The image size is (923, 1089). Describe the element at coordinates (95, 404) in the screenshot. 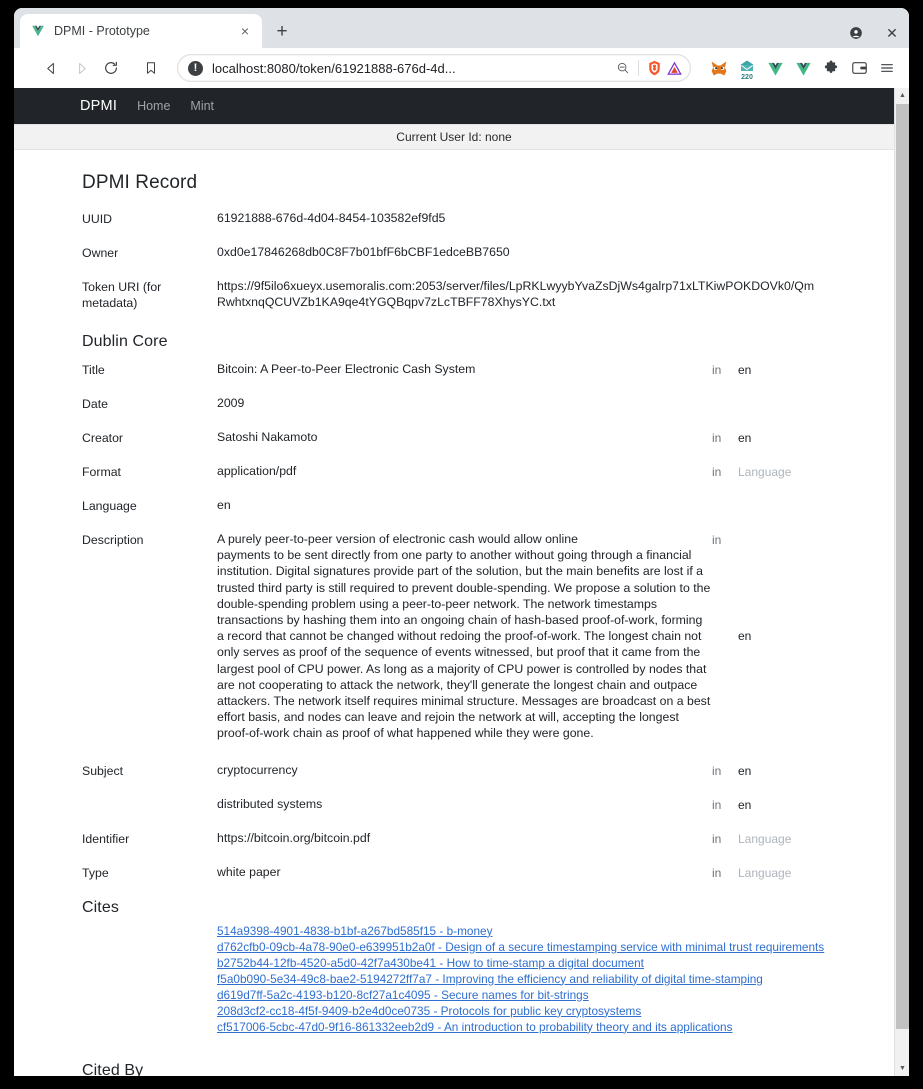

I see `field-label: Date` at that location.